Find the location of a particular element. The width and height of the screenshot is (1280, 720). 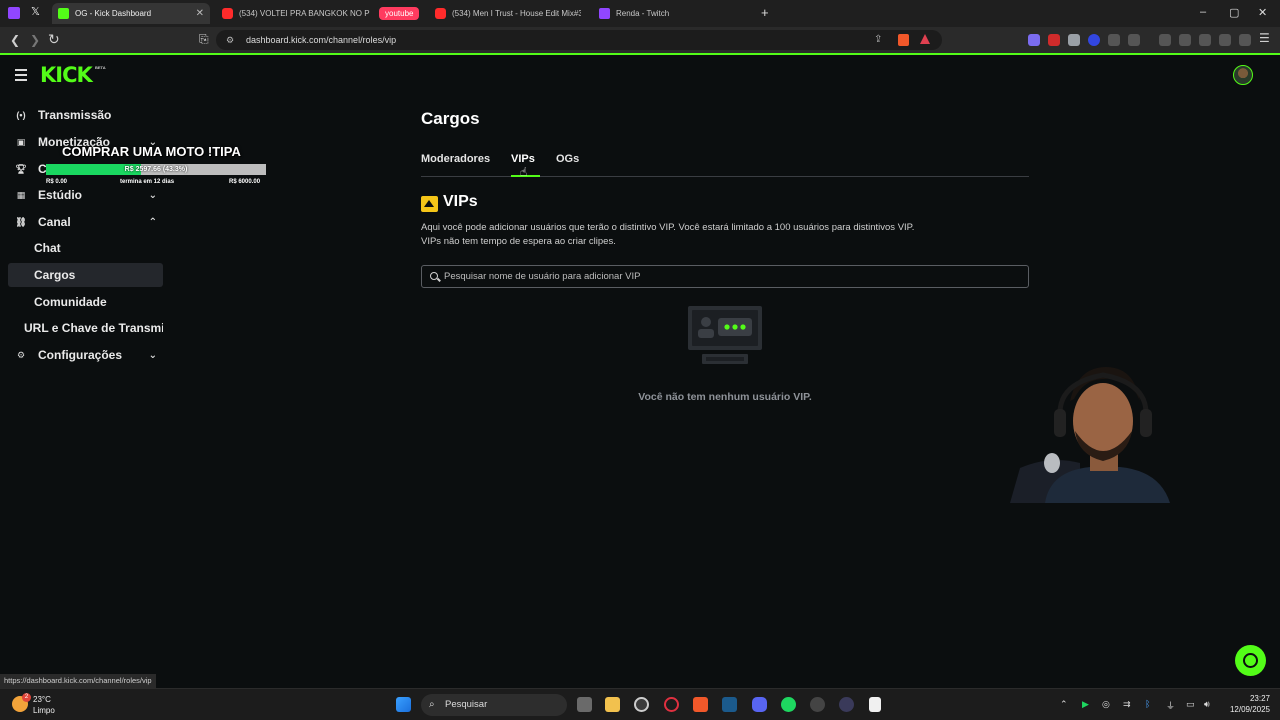

tab-youtube-men-i-trust: (534) Men I Trust - House Edit Mix#3 is located at coordinates (508, 13).